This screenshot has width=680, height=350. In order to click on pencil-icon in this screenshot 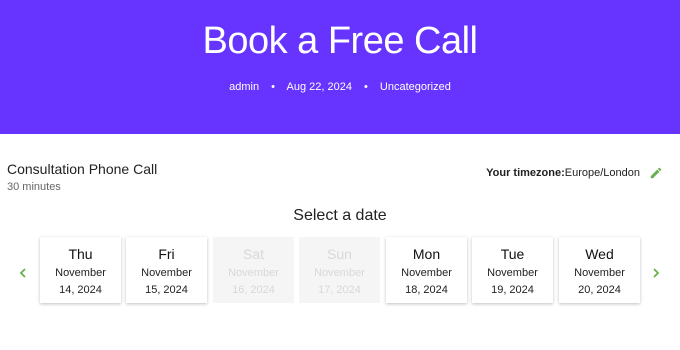, I will do `click(656, 173)`.